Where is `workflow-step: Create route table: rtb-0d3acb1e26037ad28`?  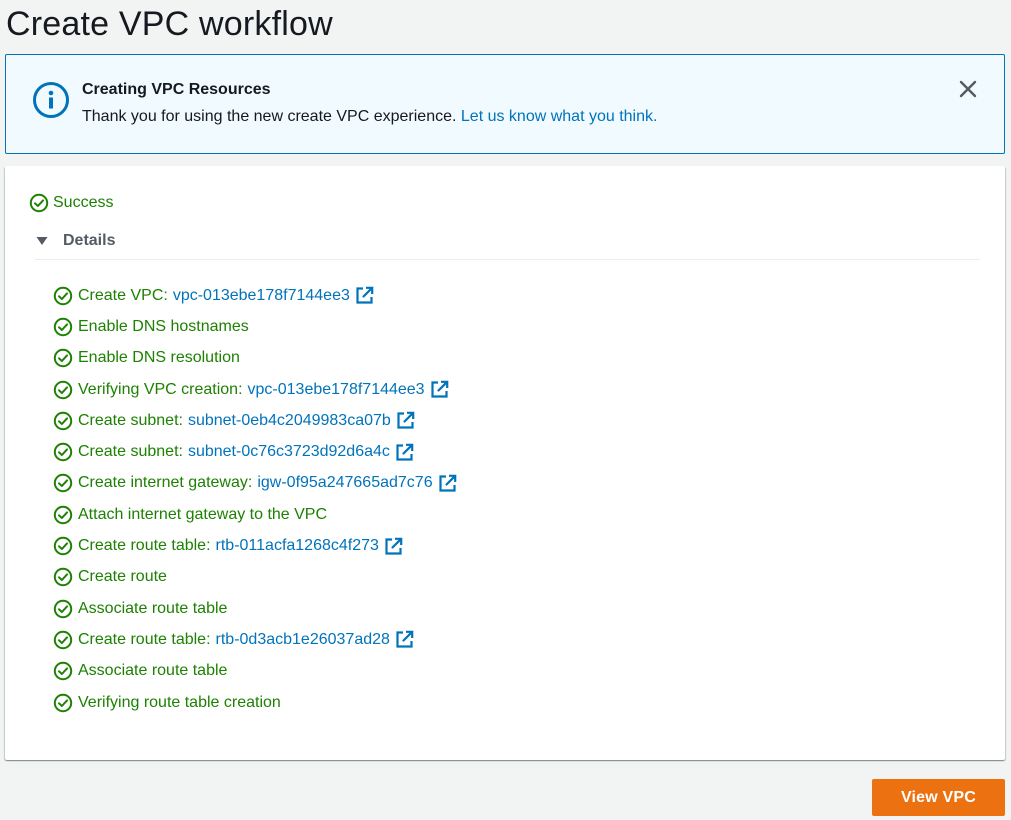
workflow-step: Create route table: rtb-0d3acb1e26037ad28 is located at coordinates (255, 639).